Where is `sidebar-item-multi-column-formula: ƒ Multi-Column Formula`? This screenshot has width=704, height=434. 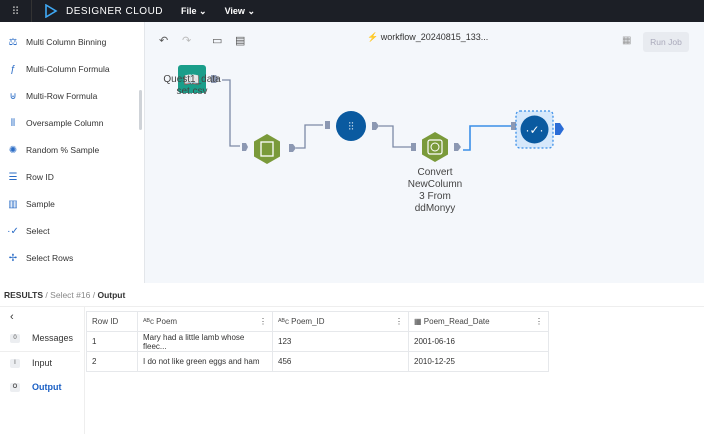 sidebar-item-multi-column-formula: ƒ Multi-Column Formula is located at coordinates (57, 69).